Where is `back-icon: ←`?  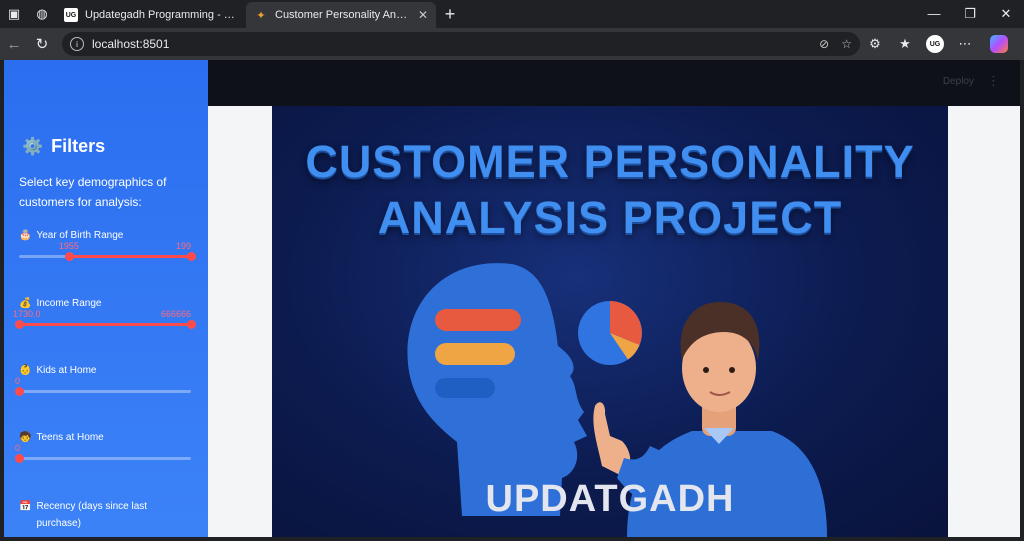
back-icon: ← is located at coordinates (14, 44).